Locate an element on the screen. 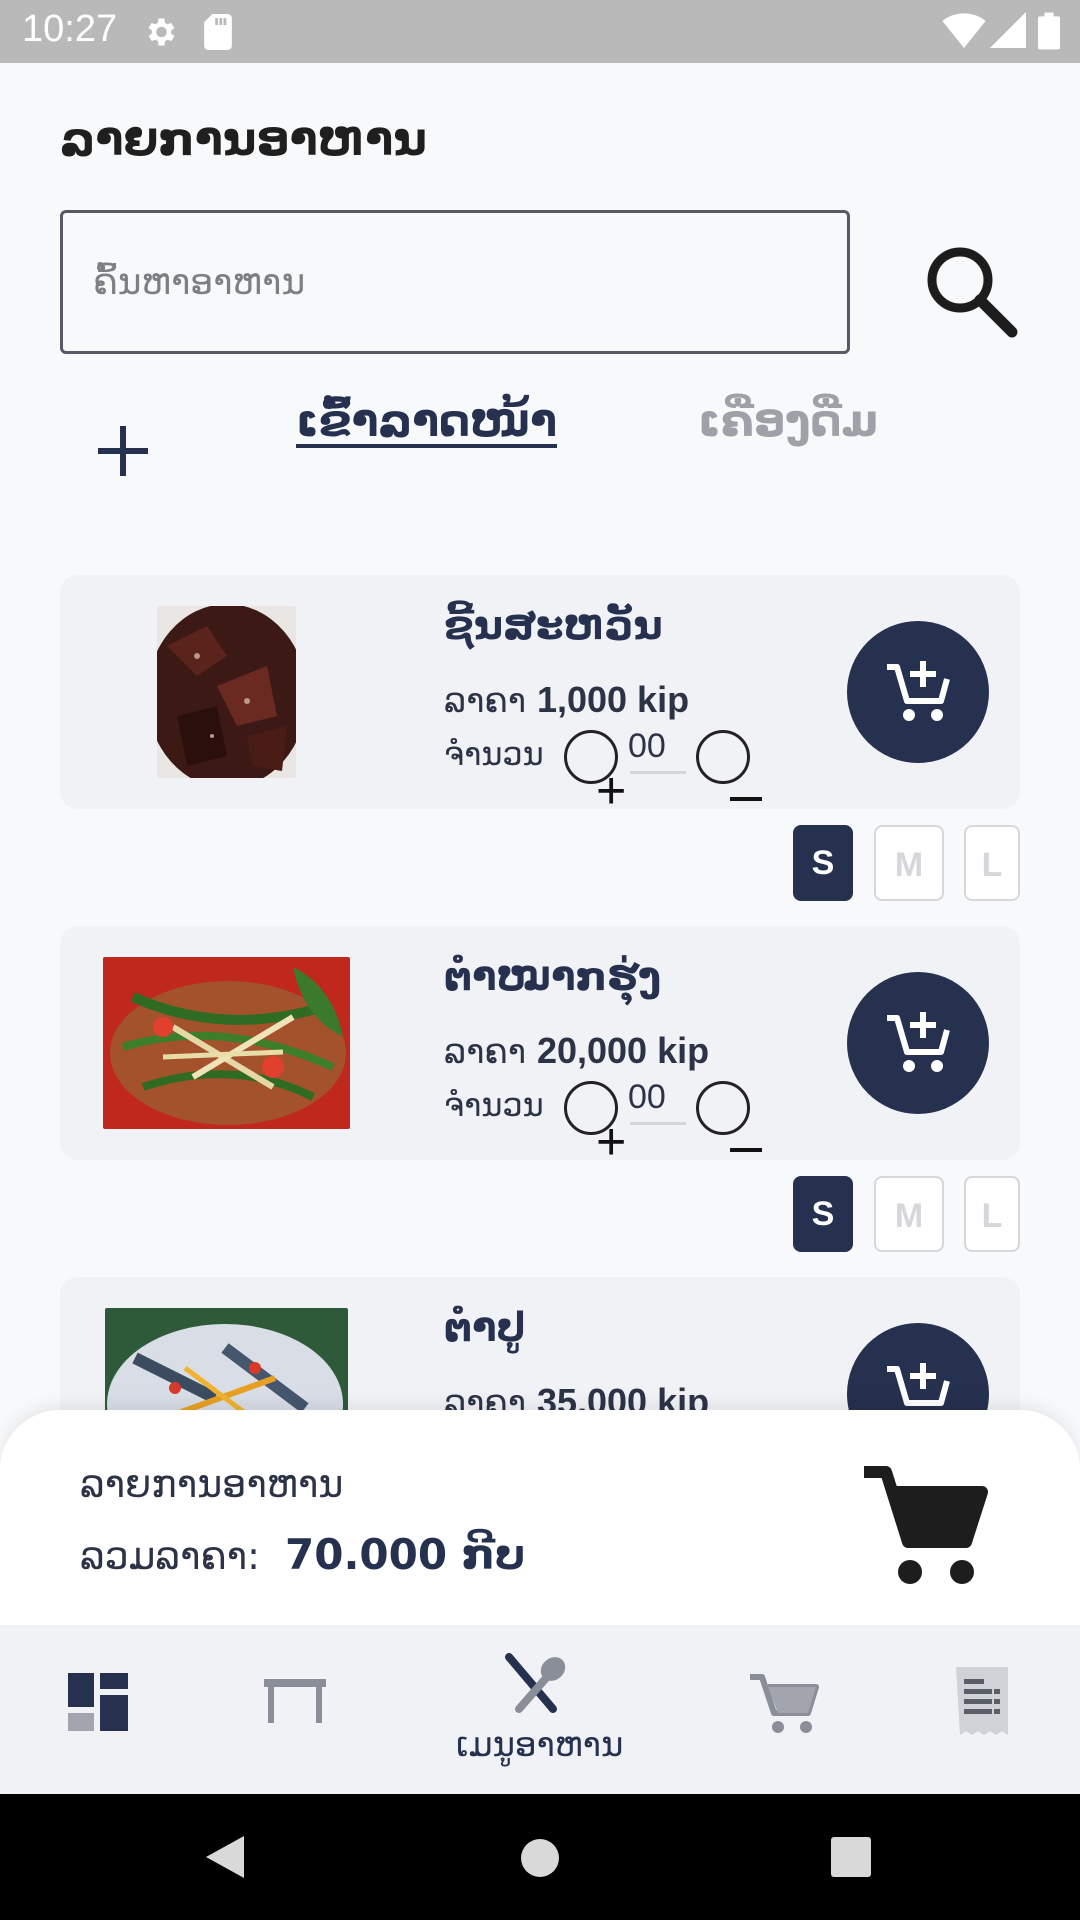 The height and width of the screenshot is (1920, 1080). table-icon is located at coordinates (295, 1701).